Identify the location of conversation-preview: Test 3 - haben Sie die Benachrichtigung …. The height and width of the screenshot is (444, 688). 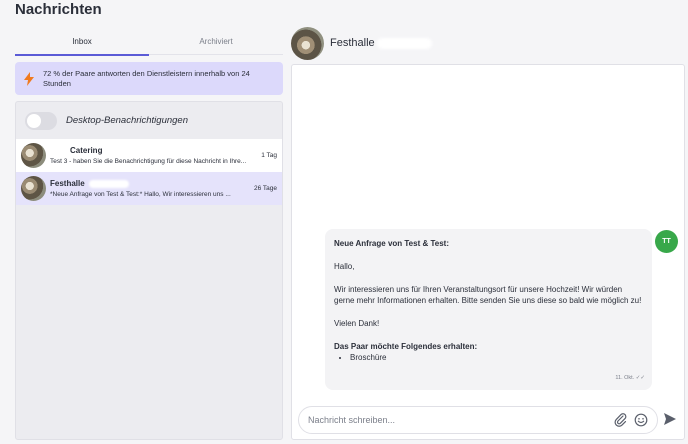
(148, 161).